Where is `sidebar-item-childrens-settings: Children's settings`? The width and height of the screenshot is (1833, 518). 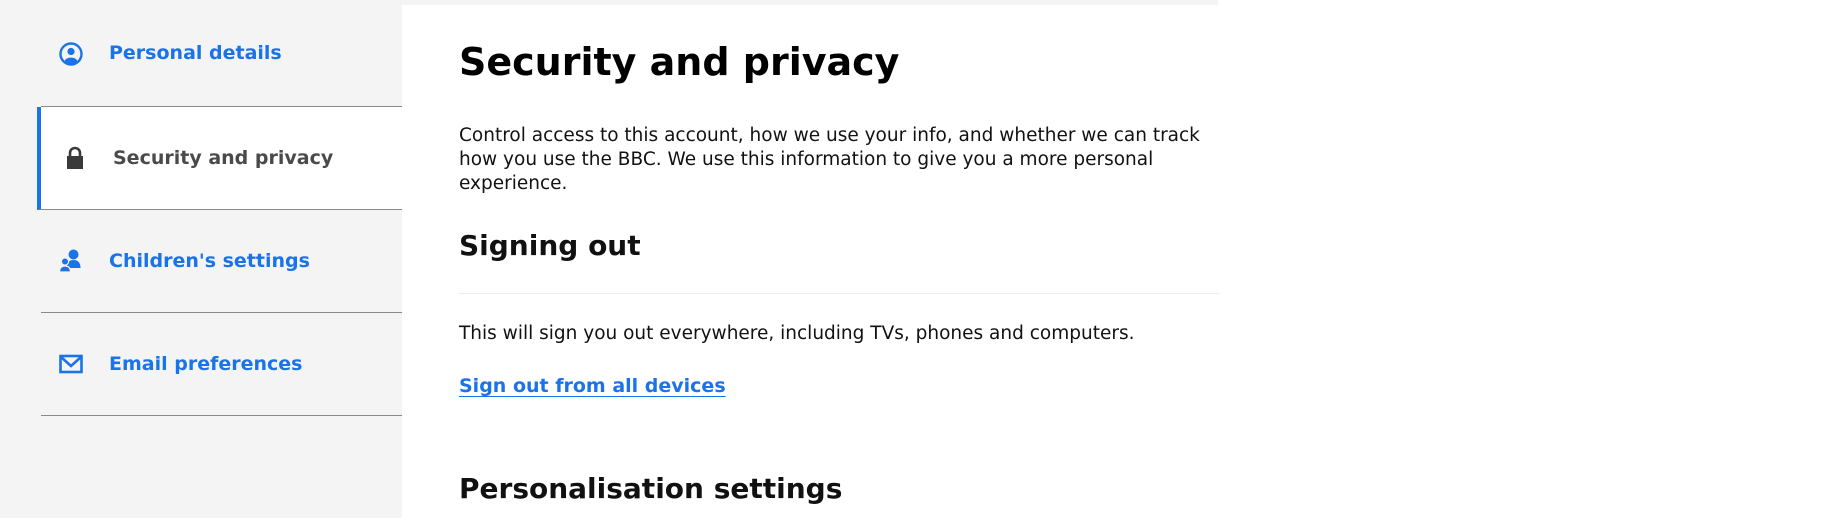 sidebar-item-childrens-settings: Children's settings is located at coordinates (221, 261).